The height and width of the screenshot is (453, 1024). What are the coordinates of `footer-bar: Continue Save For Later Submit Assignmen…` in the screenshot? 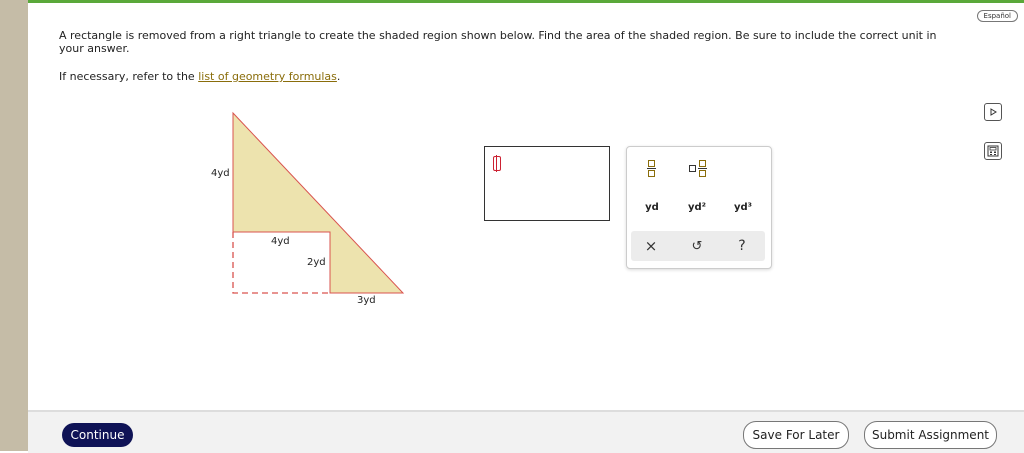 It's located at (526, 431).